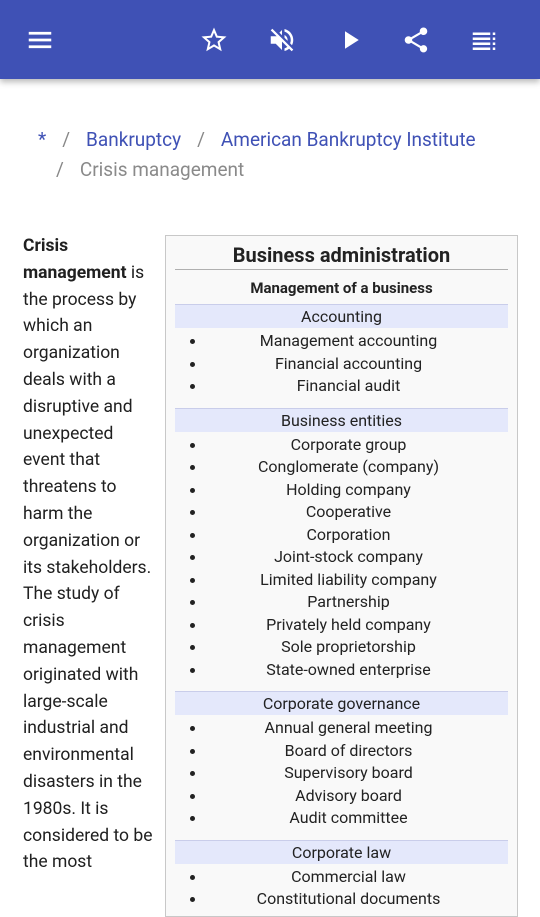 The height and width of the screenshot is (917, 540). I want to click on list-corporate-law: Commercial law Constitutional documents, so click(341, 888).